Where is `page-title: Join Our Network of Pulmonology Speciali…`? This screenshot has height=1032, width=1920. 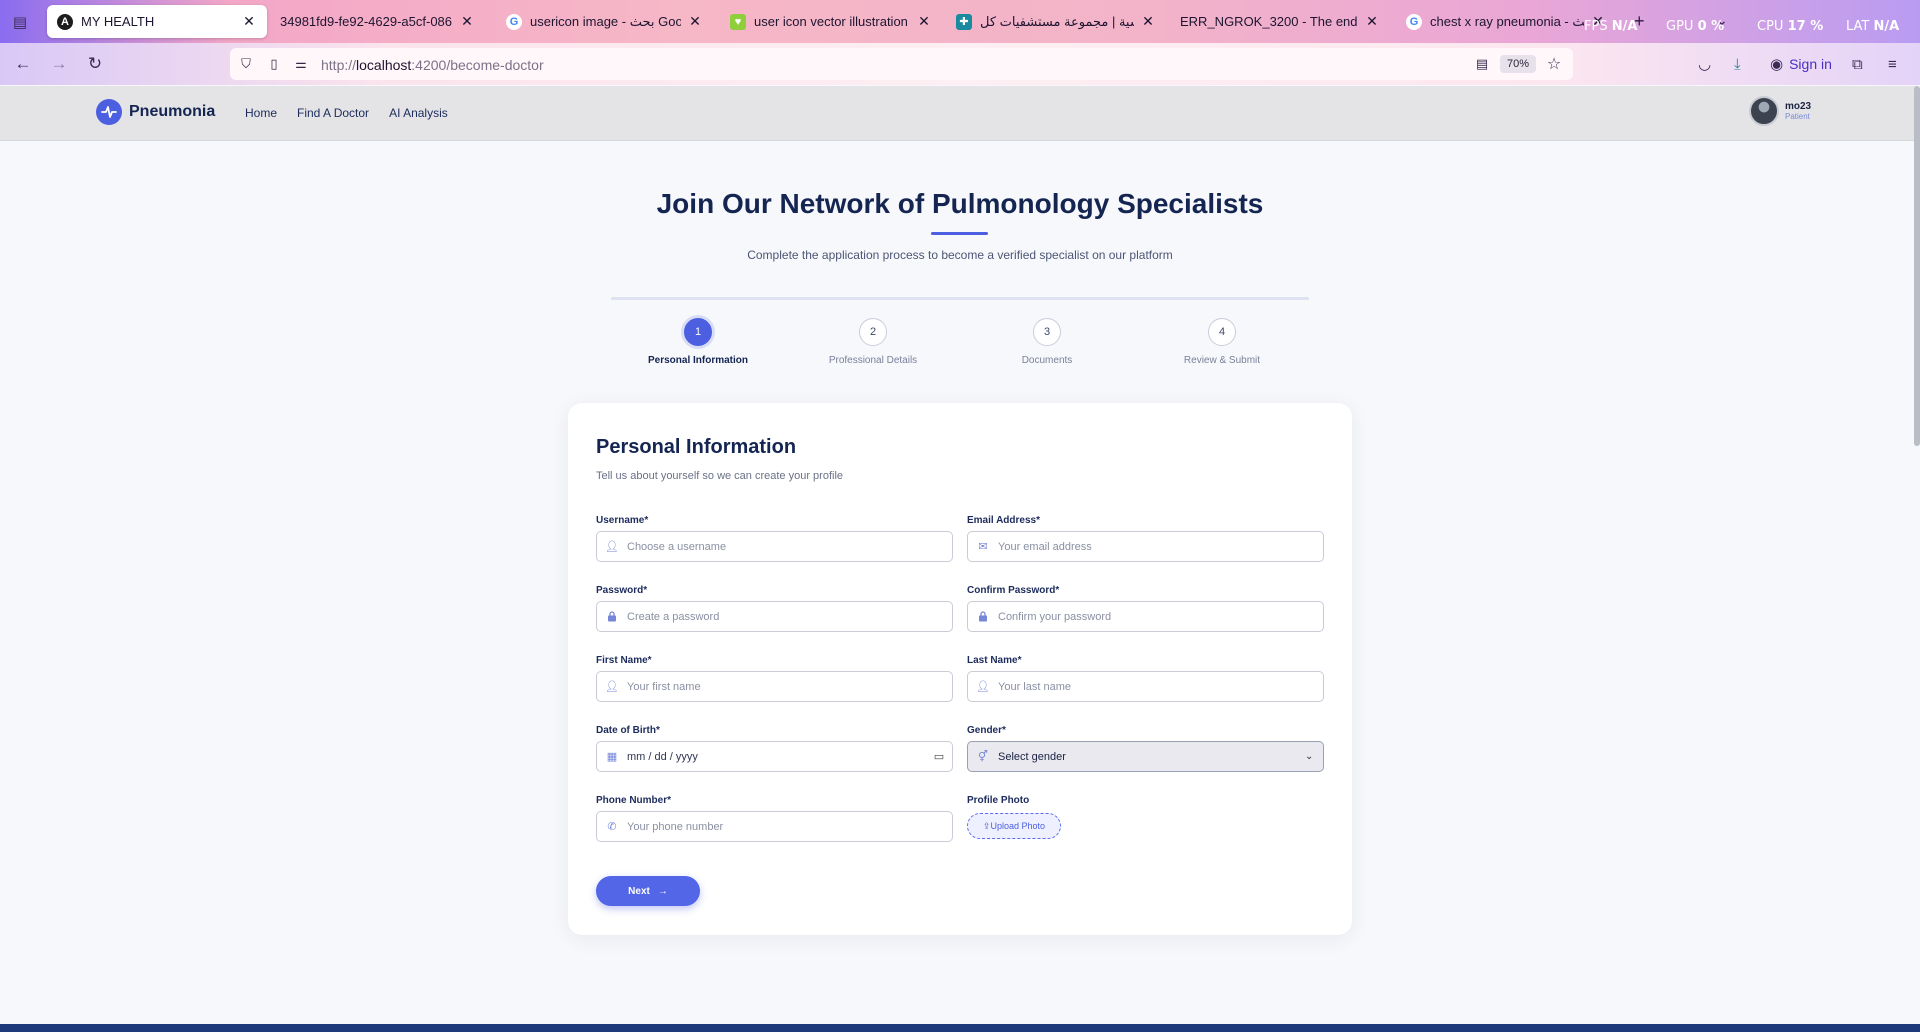 page-title: Join Our Network of Pulmonology Speciali… is located at coordinates (960, 203).